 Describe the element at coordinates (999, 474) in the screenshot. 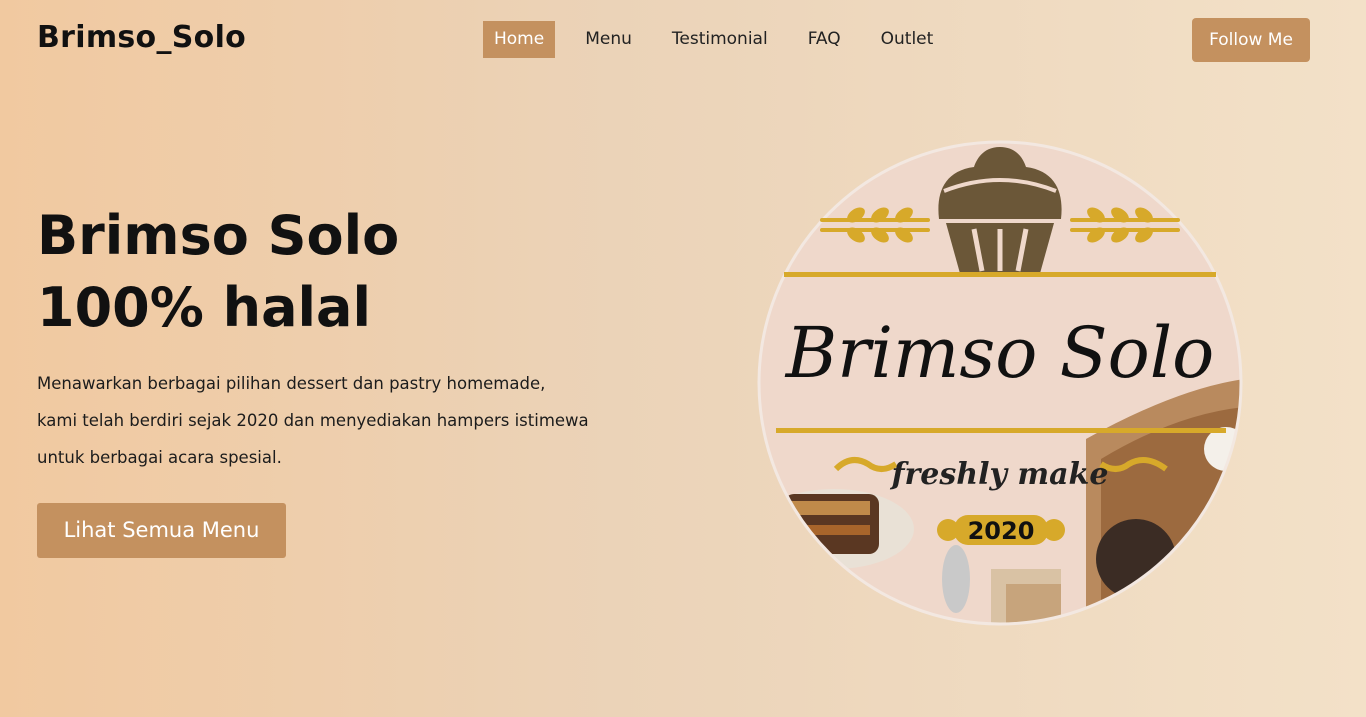

I see `logo-tagline: freshly make` at that location.